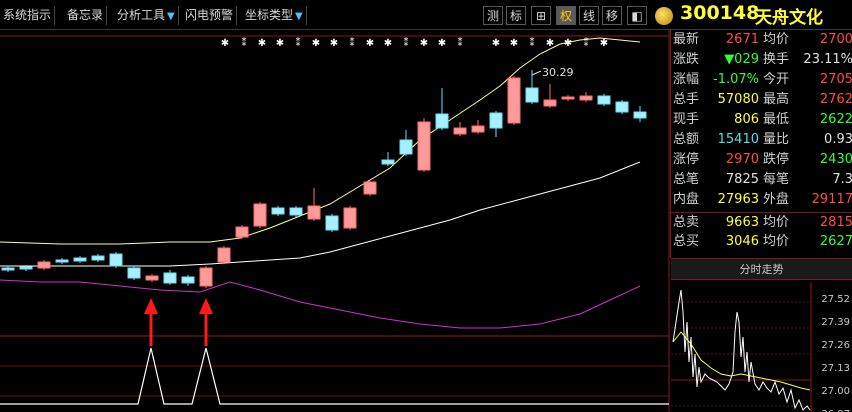 Image resolution: width=852 pixels, height=412 pixels. Describe the element at coordinates (558, 72) in the screenshot. I see `high-price-label: 30.29` at that location.